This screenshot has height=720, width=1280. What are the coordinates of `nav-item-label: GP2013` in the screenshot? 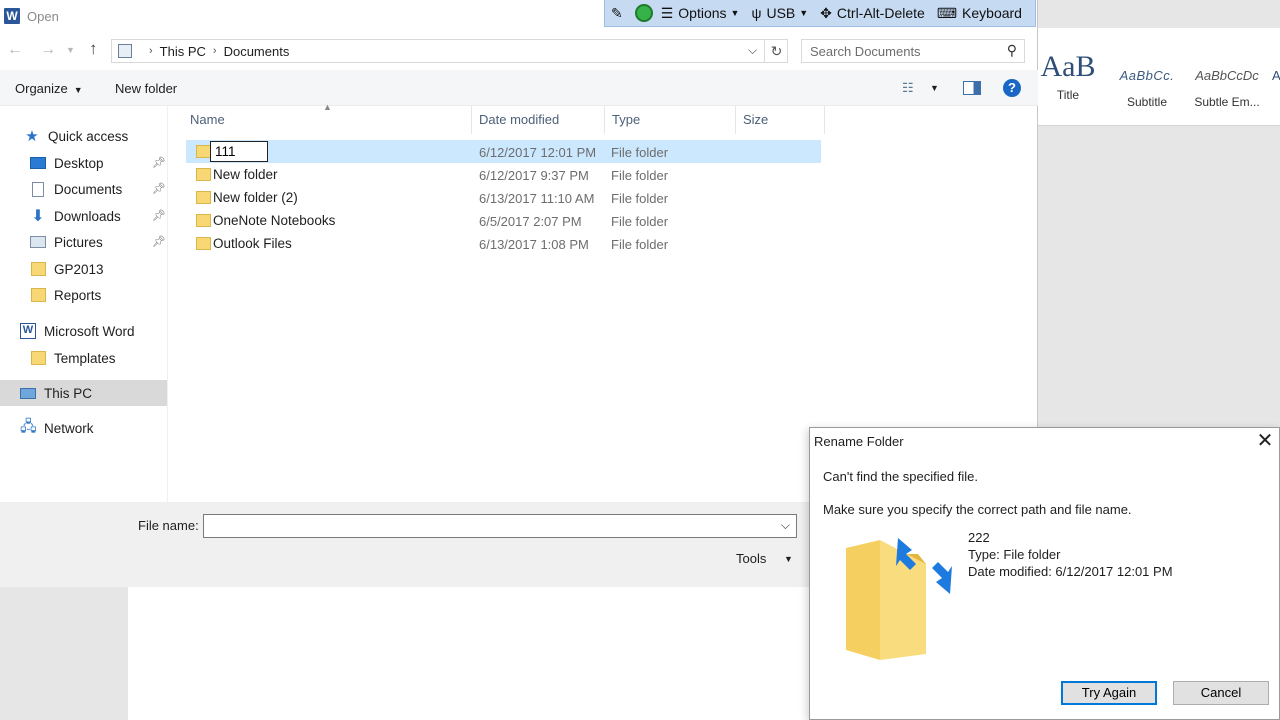 It's located at (79, 269).